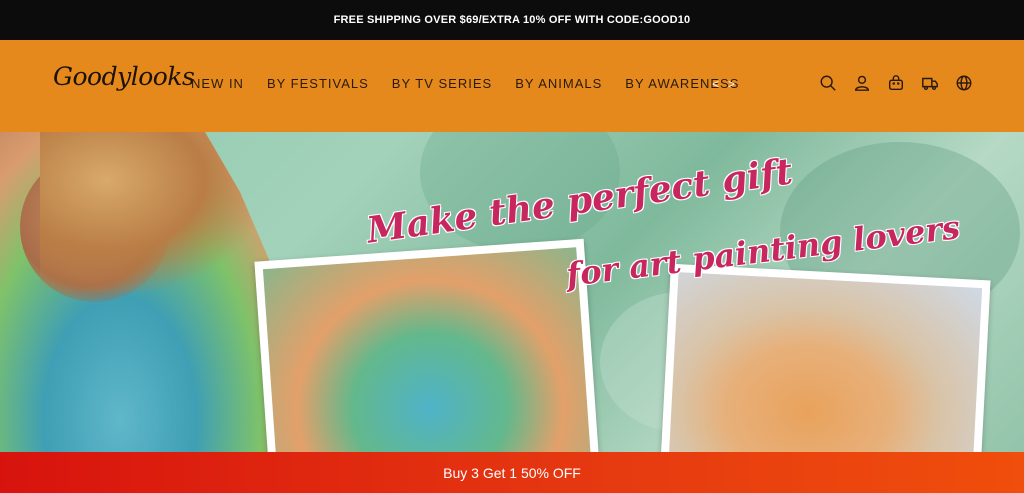  I want to click on promo-text: Buy 3 Get 1 50% OFF, so click(512, 472).